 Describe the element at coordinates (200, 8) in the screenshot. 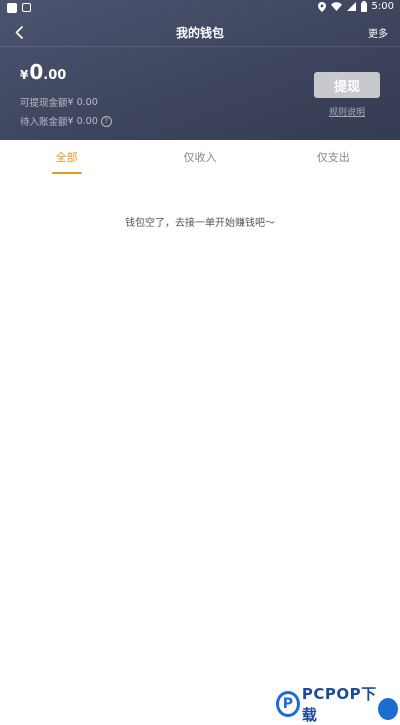

I see `status-bar: 5:00` at that location.